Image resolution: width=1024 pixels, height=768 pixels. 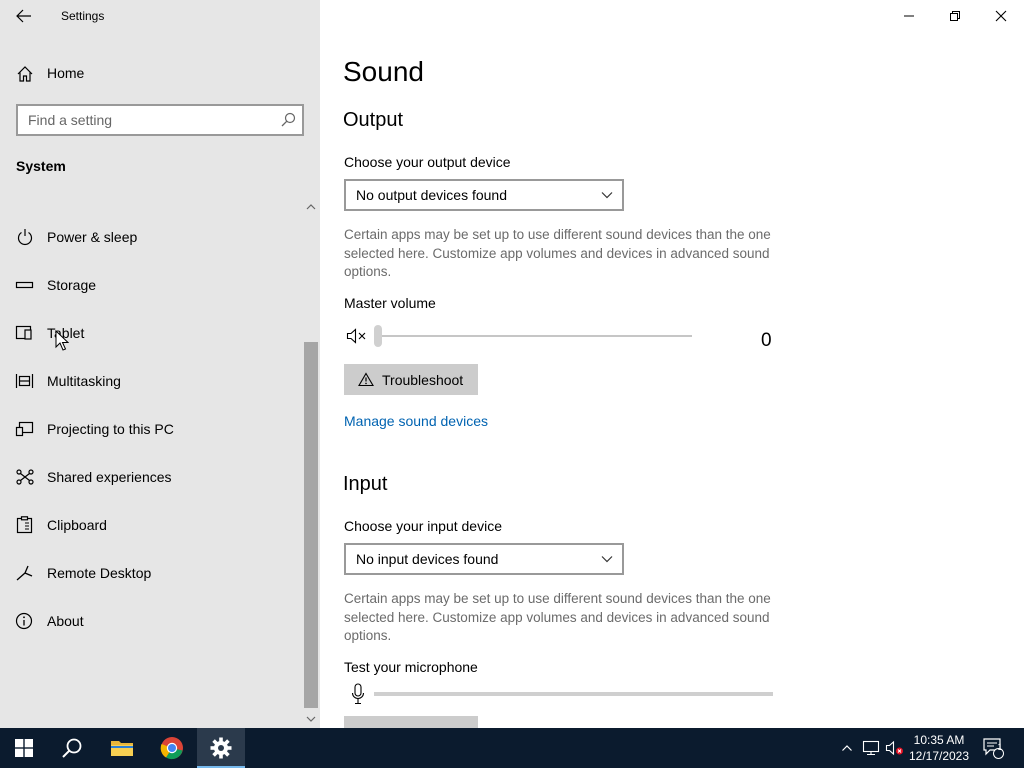 What do you see at coordinates (24, 285) in the screenshot?
I see `storage-icon` at bounding box center [24, 285].